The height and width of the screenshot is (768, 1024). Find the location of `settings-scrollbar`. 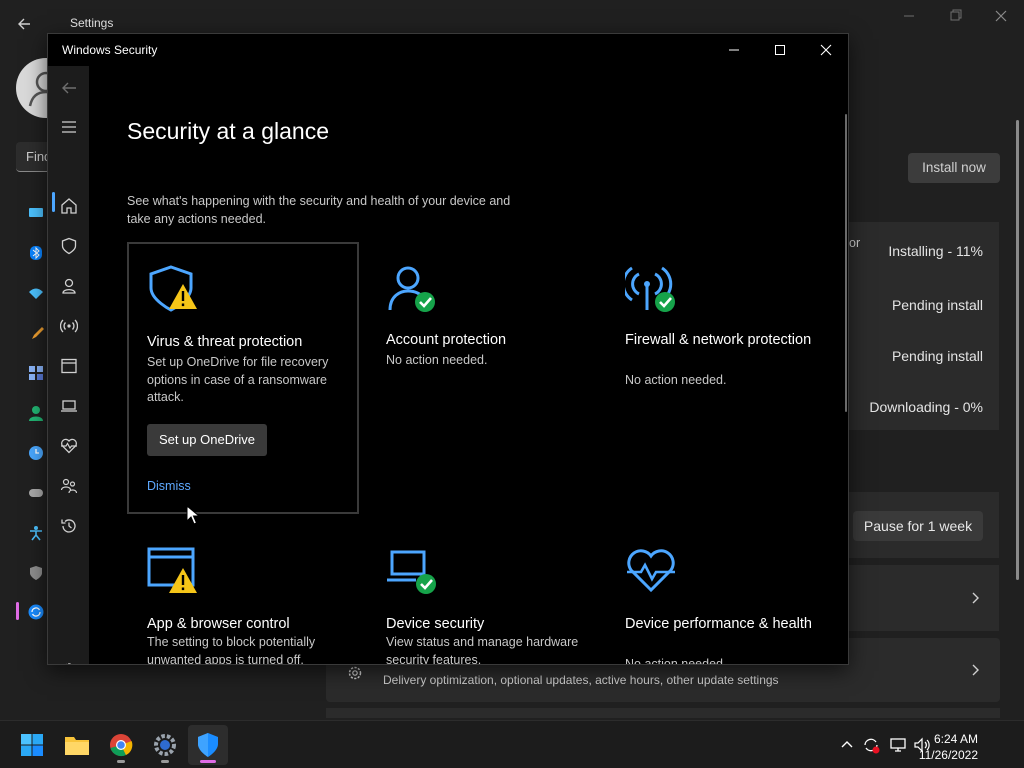

settings-scrollbar is located at coordinates (1017, 350).